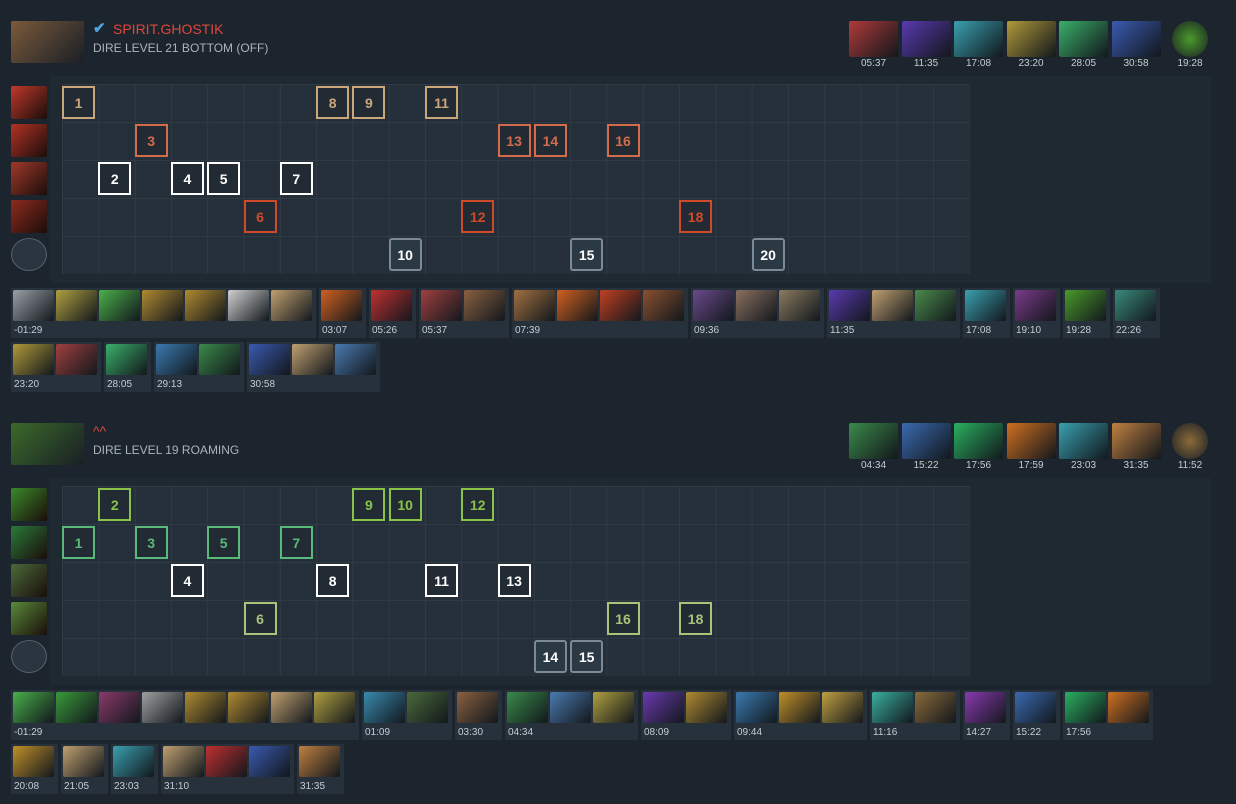 The height and width of the screenshot is (804, 1236). I want to click on final-item: 17:08, so click(978, 45).